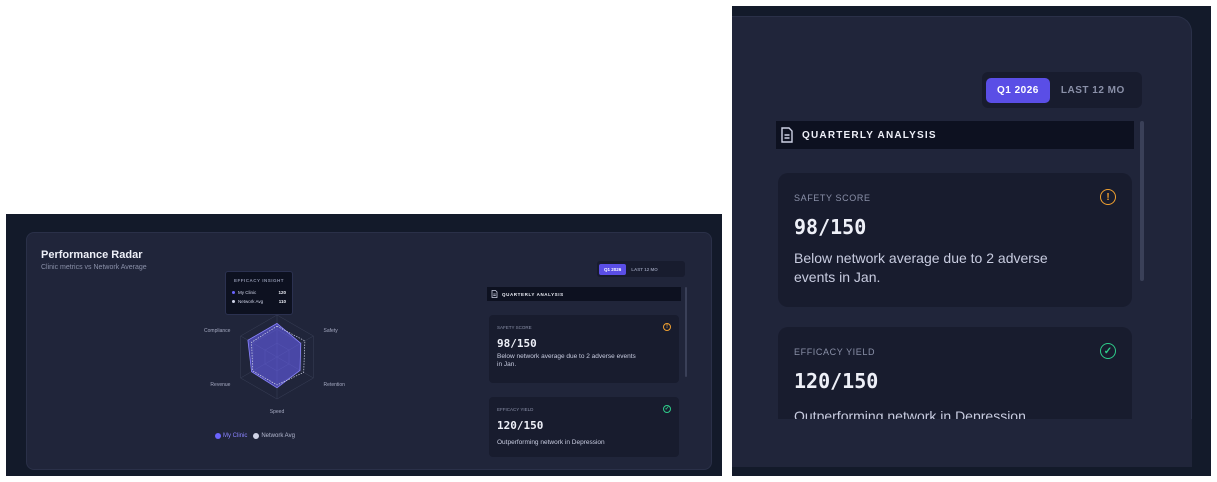 This screenshot has width=1217, height=482. I want to click on radar-axis-label: Retention, so click(335, 385).